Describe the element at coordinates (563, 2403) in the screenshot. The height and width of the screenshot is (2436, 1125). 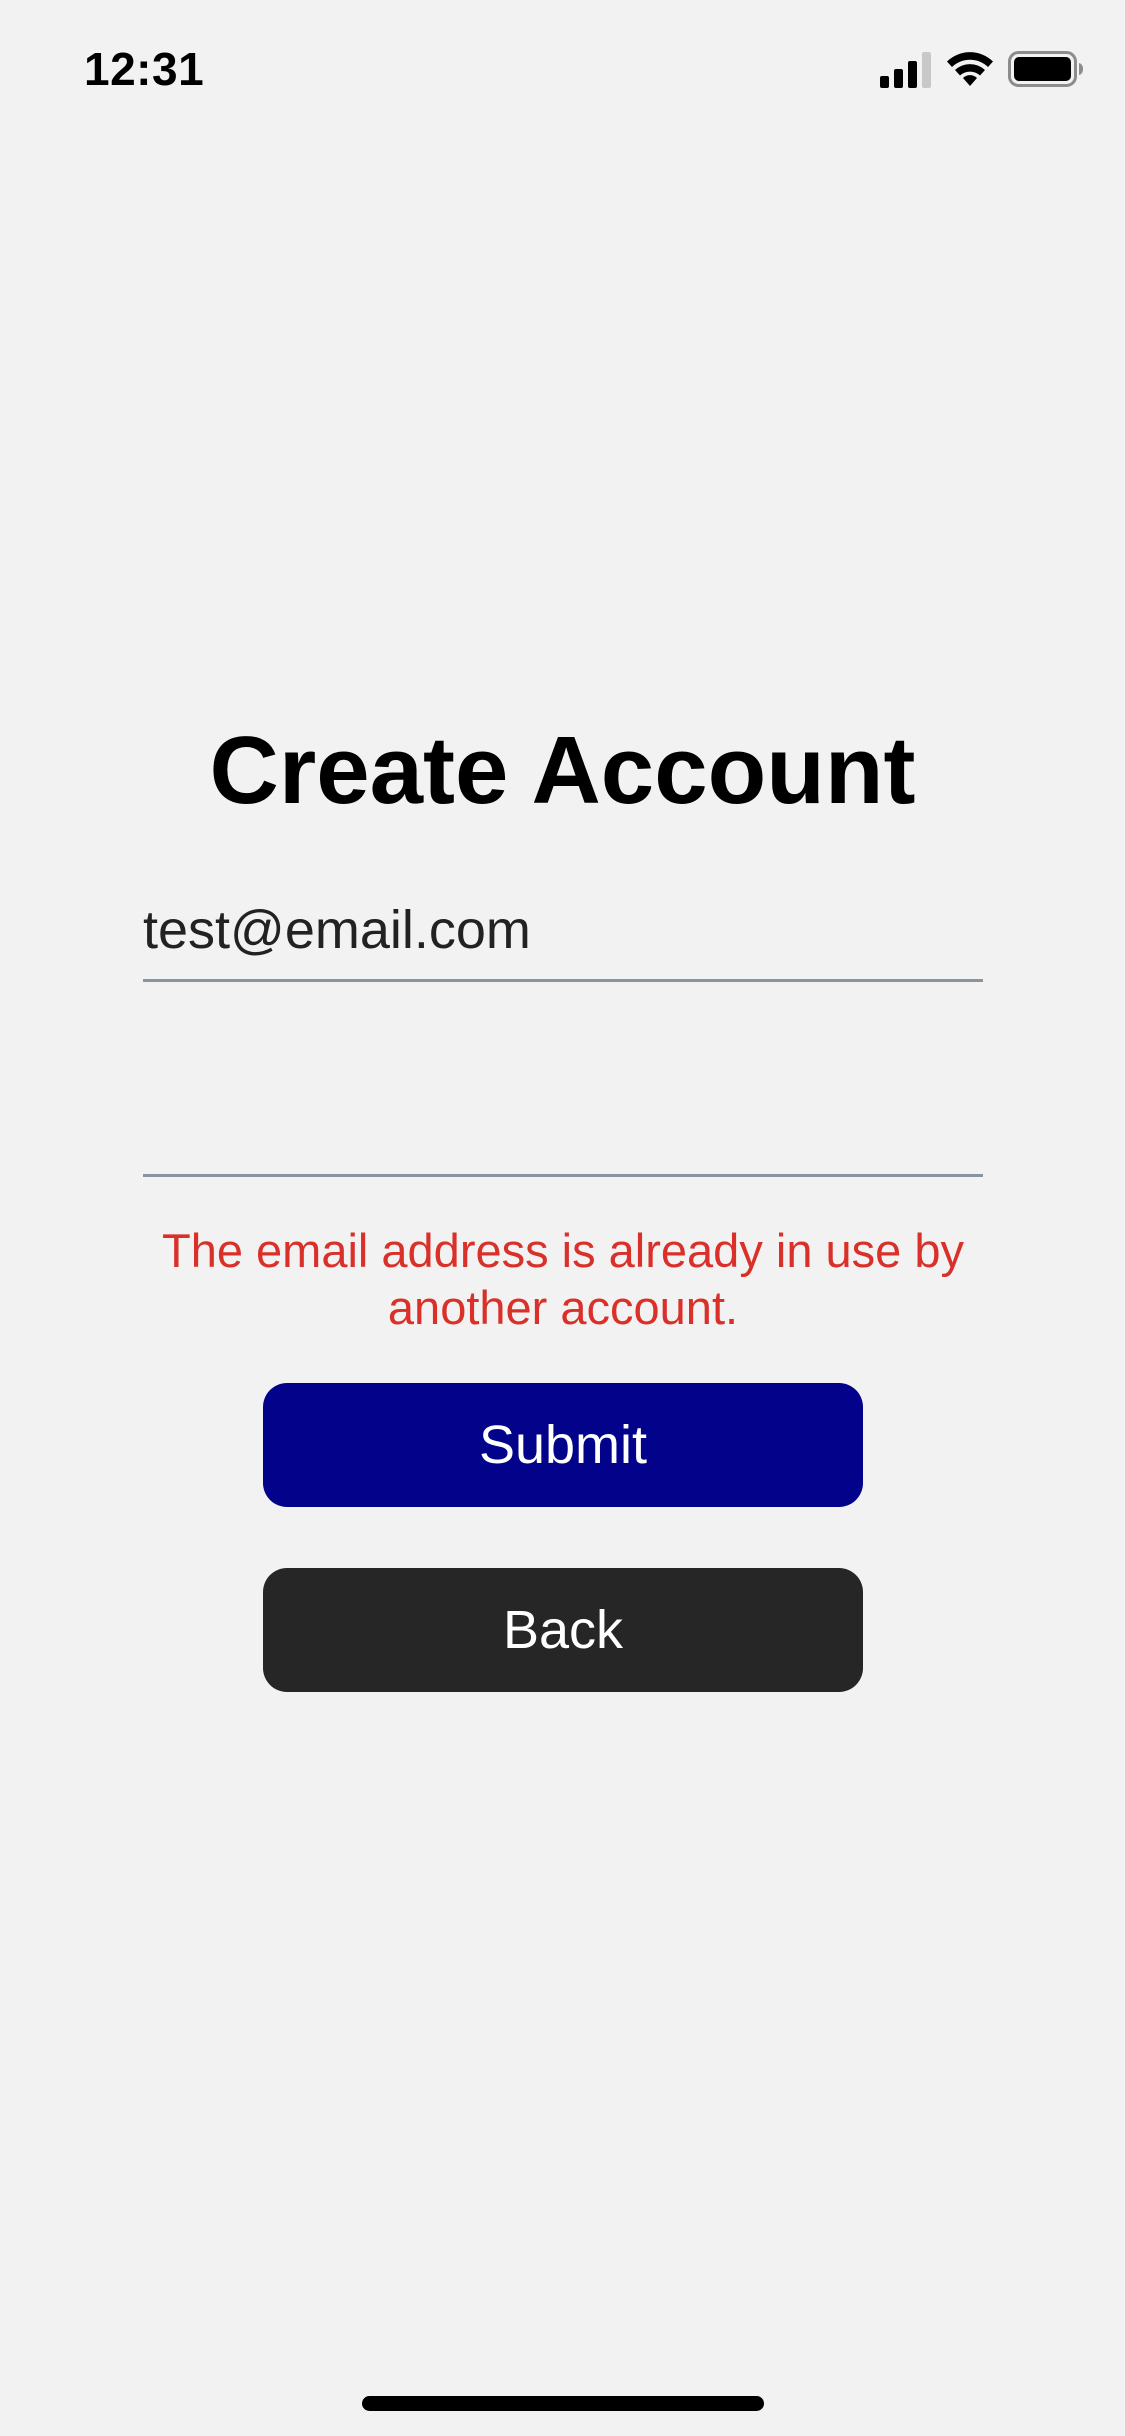
I see `home-indicator` at that location.